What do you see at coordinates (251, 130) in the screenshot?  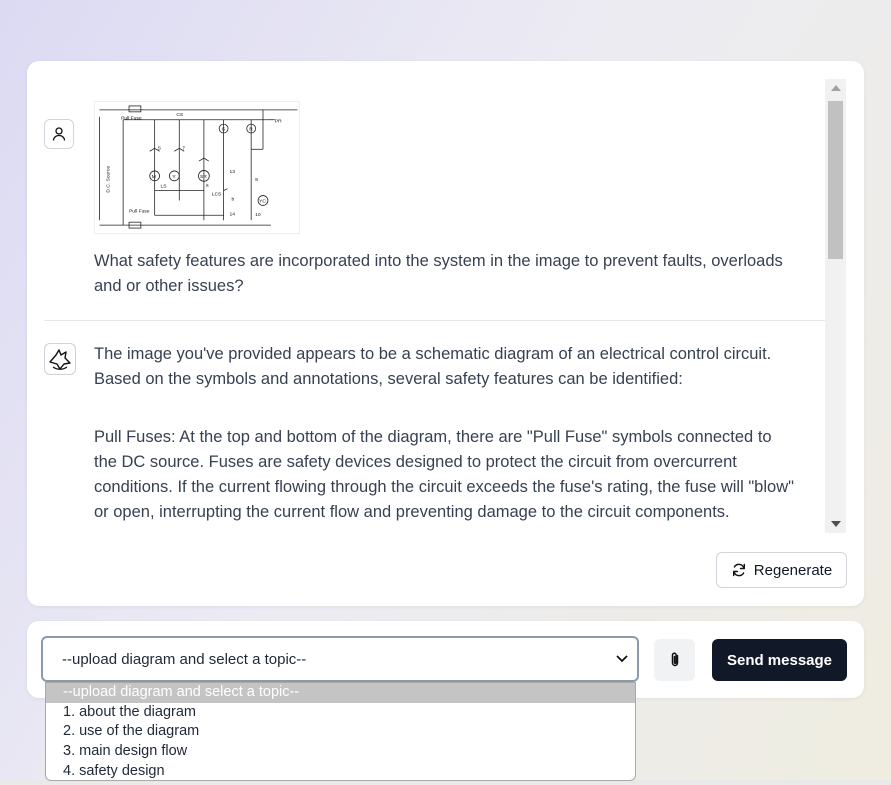 I see `diagram-label-r: R` at bounding box center [251, 130].